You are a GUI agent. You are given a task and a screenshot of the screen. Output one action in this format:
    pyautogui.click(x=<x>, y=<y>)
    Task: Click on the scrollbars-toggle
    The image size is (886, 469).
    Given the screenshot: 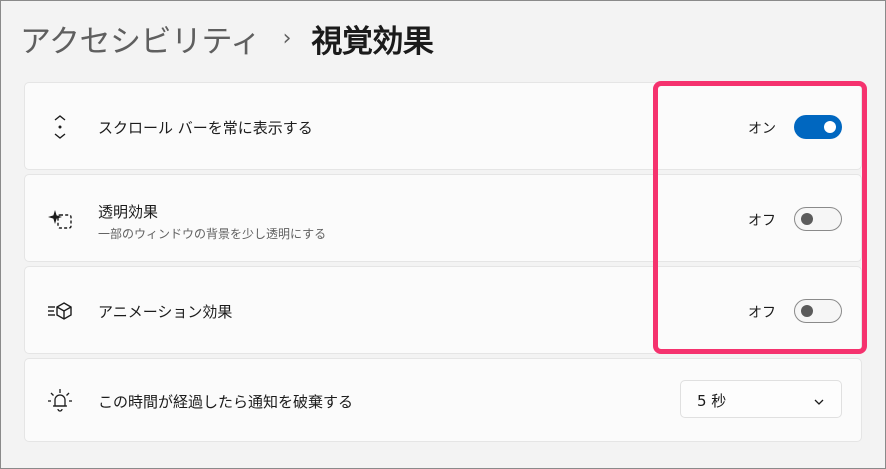 What is the action you would take?
    pyautogui.click(x=818, y=127)
    